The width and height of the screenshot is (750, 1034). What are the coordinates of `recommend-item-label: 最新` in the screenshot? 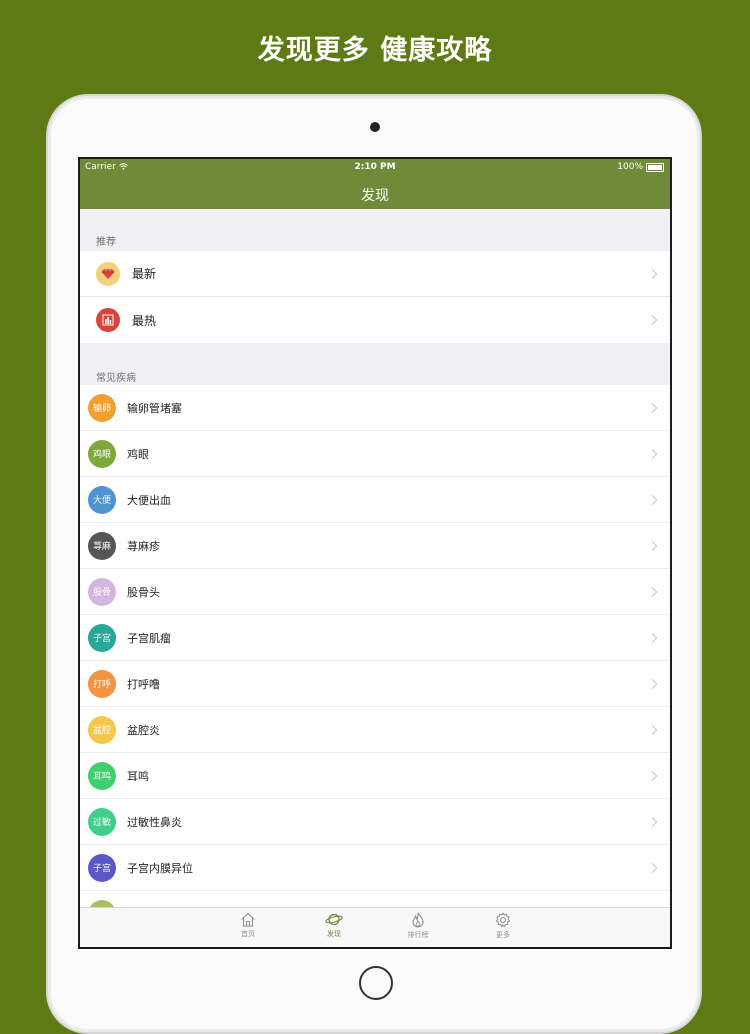 It's located at (144, 274).